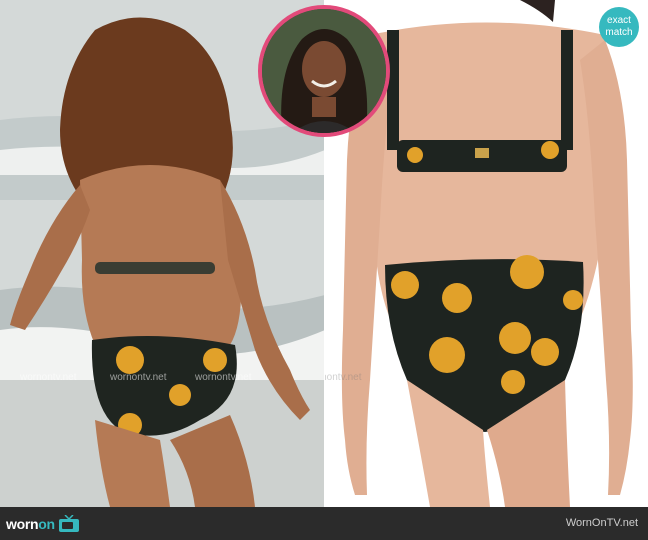  I want to click on tv-icon, so click(68, 523).